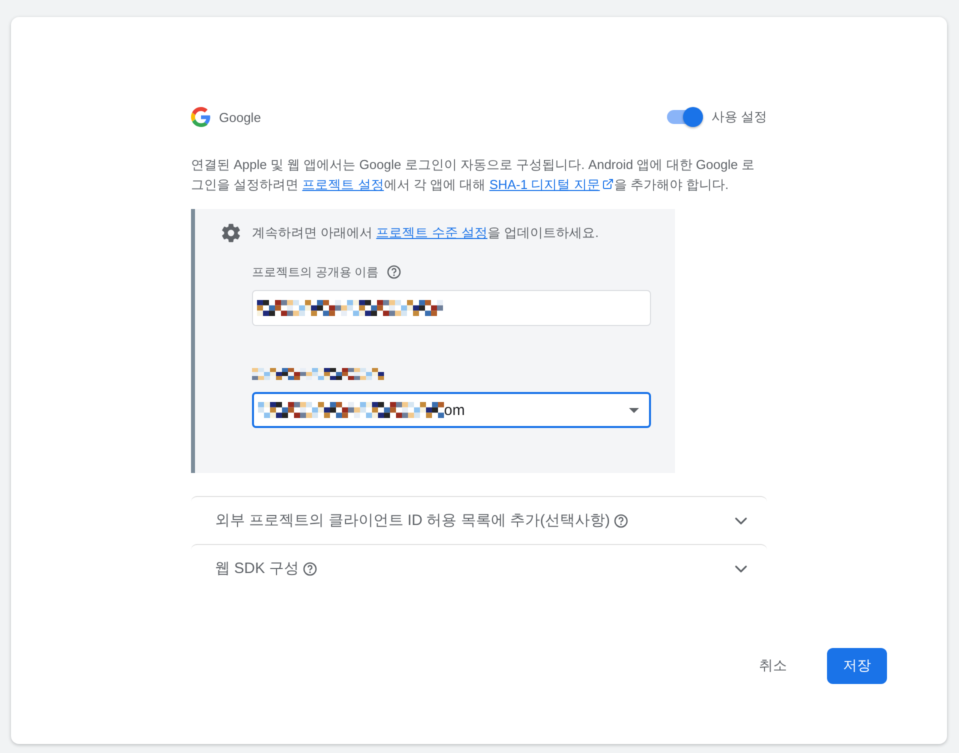  Describe the element at coordinates (473, 175) in the screenshot. I see `description-text: 연결된 Apple 및 웹 앱에서는 Google 로그인이 자동으로 구성됩니다. Android 앱에 대한 Google 로그인을 설정하려면 프로젝트 설정에서 각 앱에 대해 SHA-1 디지털 지문 을 추가해야 합니다.` at that location.